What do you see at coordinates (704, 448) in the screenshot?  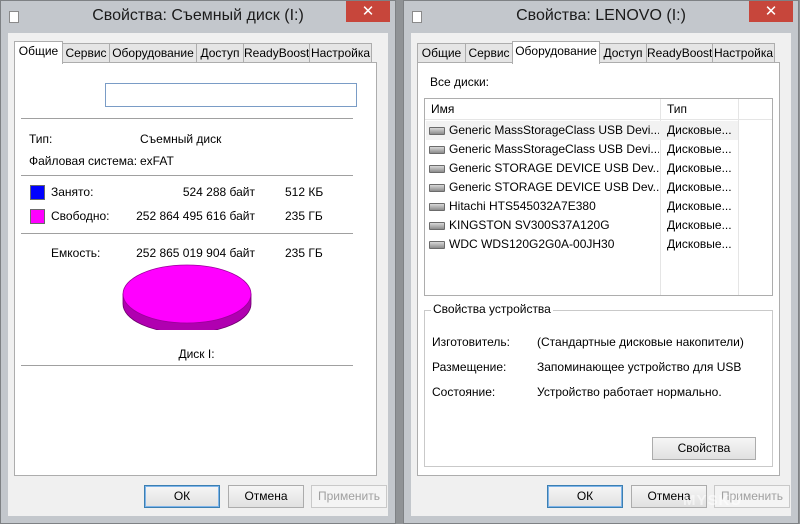 I see `device-properties-button: Свойства` at bounding box center [704, 448].